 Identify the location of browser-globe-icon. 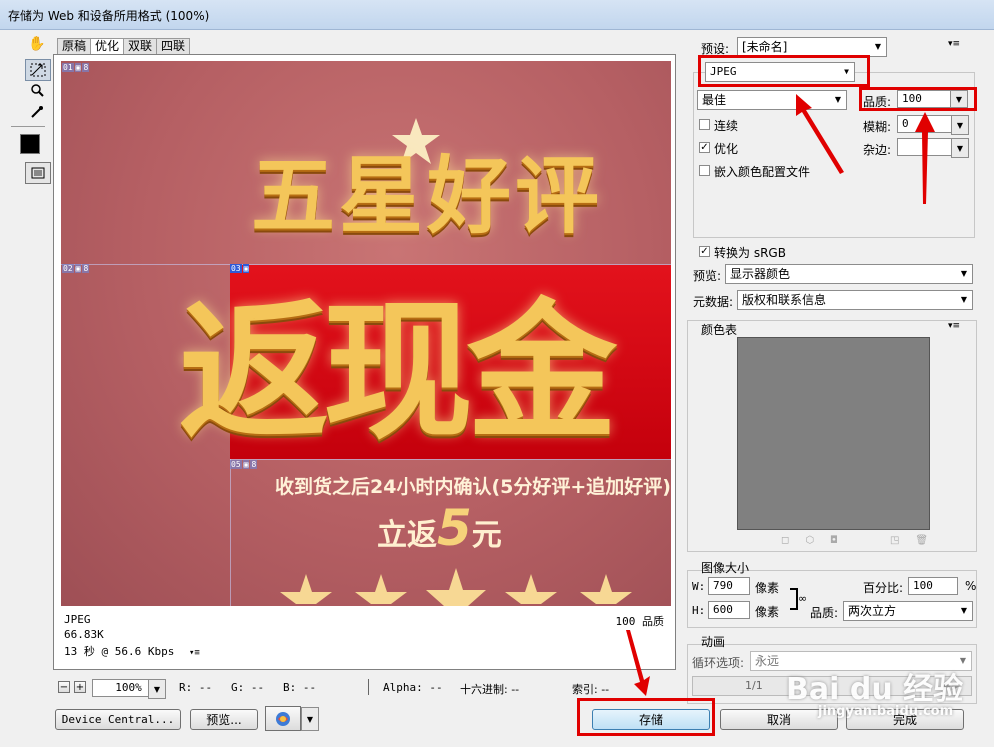
(283, 718).